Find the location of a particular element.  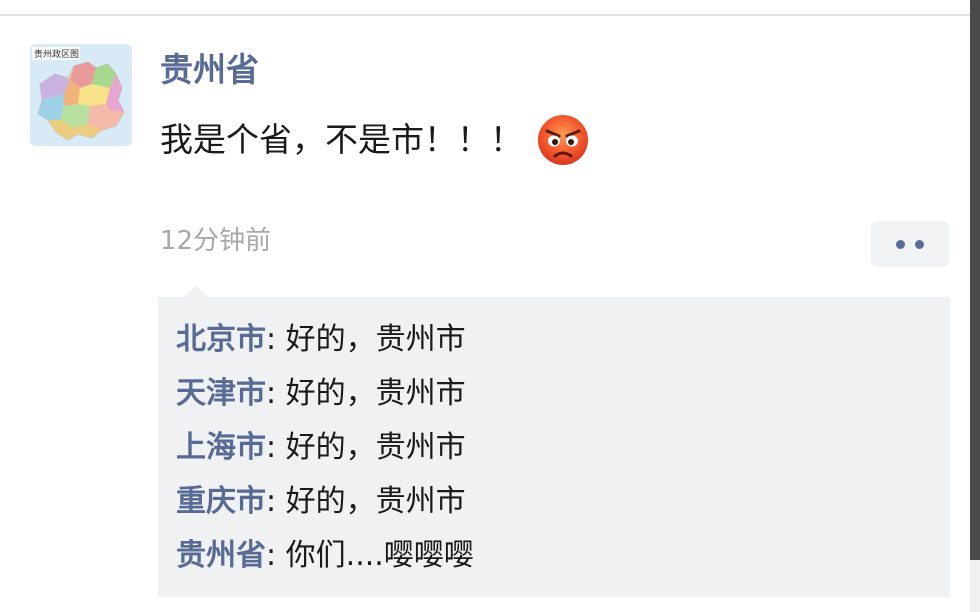

comment-author: 重庆市 is located at coordinates (221, 501).